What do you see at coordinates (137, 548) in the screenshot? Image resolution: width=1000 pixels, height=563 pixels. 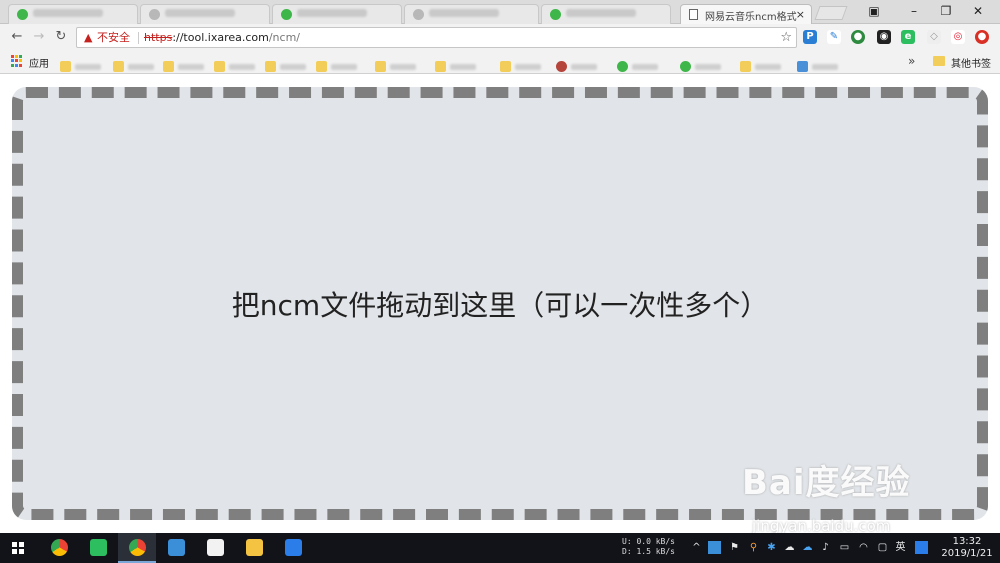 I see `taskbar-chrome-active-icon` at bounding box center [137, 548].